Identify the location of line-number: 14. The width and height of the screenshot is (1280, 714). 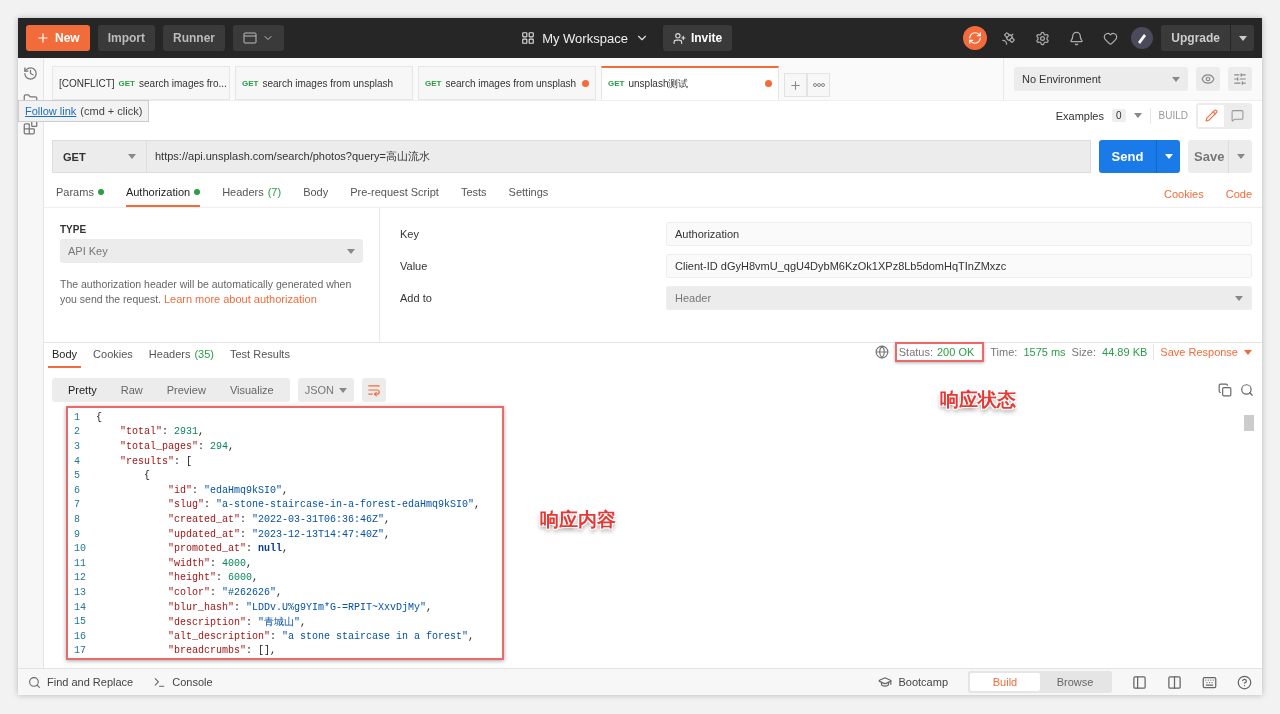
(80, 607).